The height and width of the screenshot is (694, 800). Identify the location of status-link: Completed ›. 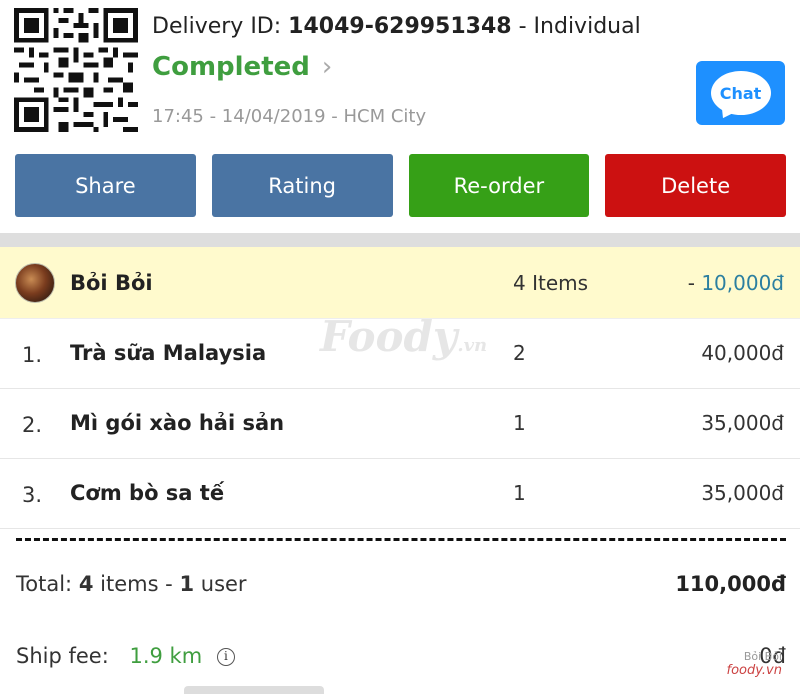
(242, 67).